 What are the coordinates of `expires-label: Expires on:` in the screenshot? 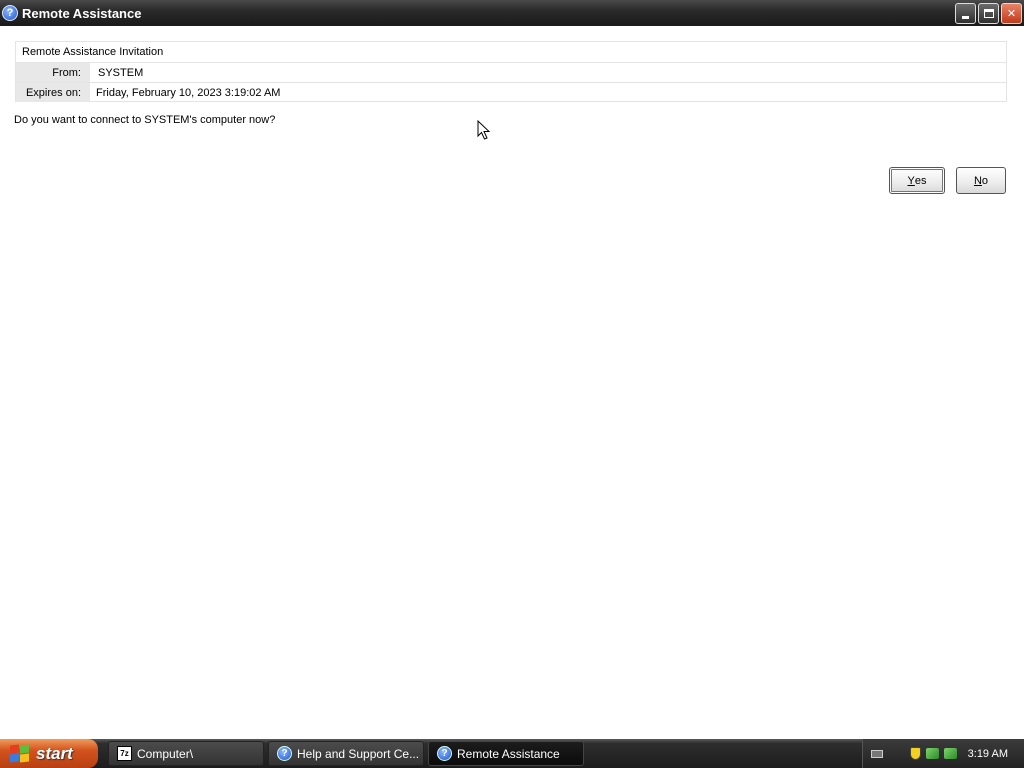 It's located at (53, 92).